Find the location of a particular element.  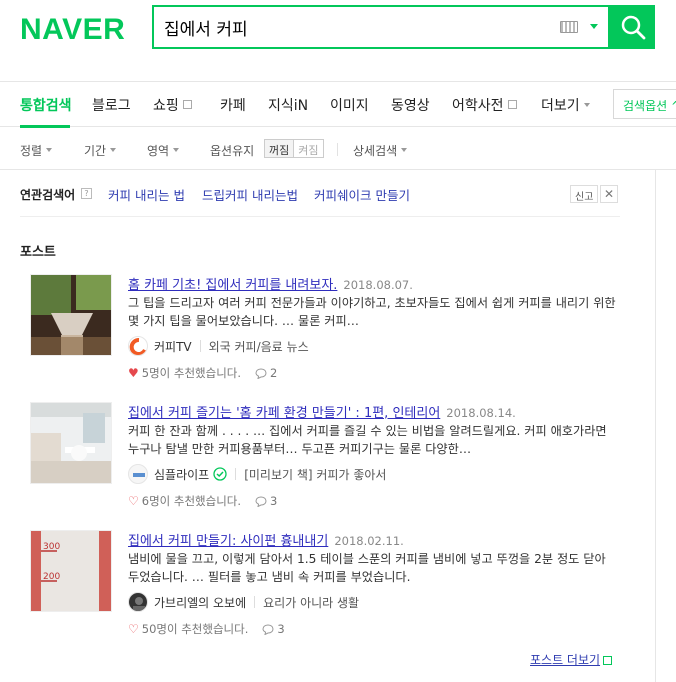

tab-shopping: 쇼핑 is located at coordinates (172, 105).